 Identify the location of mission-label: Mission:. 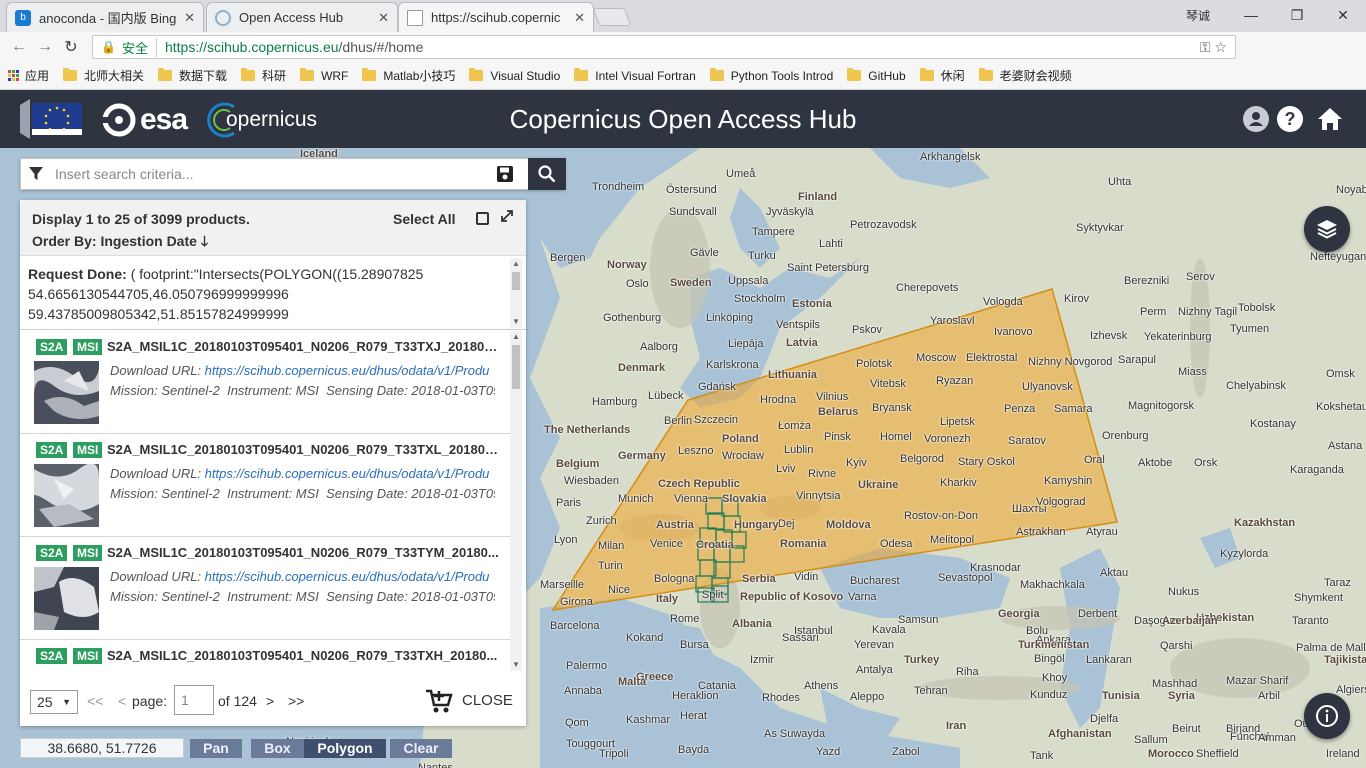
(134, 596).